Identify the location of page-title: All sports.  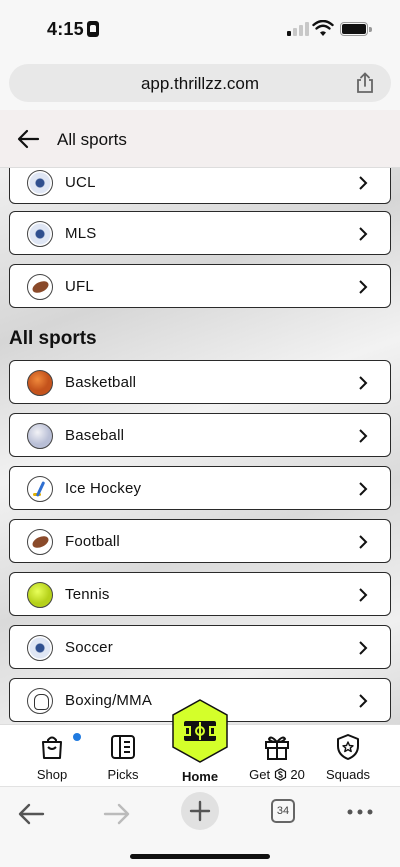
(92, 139).